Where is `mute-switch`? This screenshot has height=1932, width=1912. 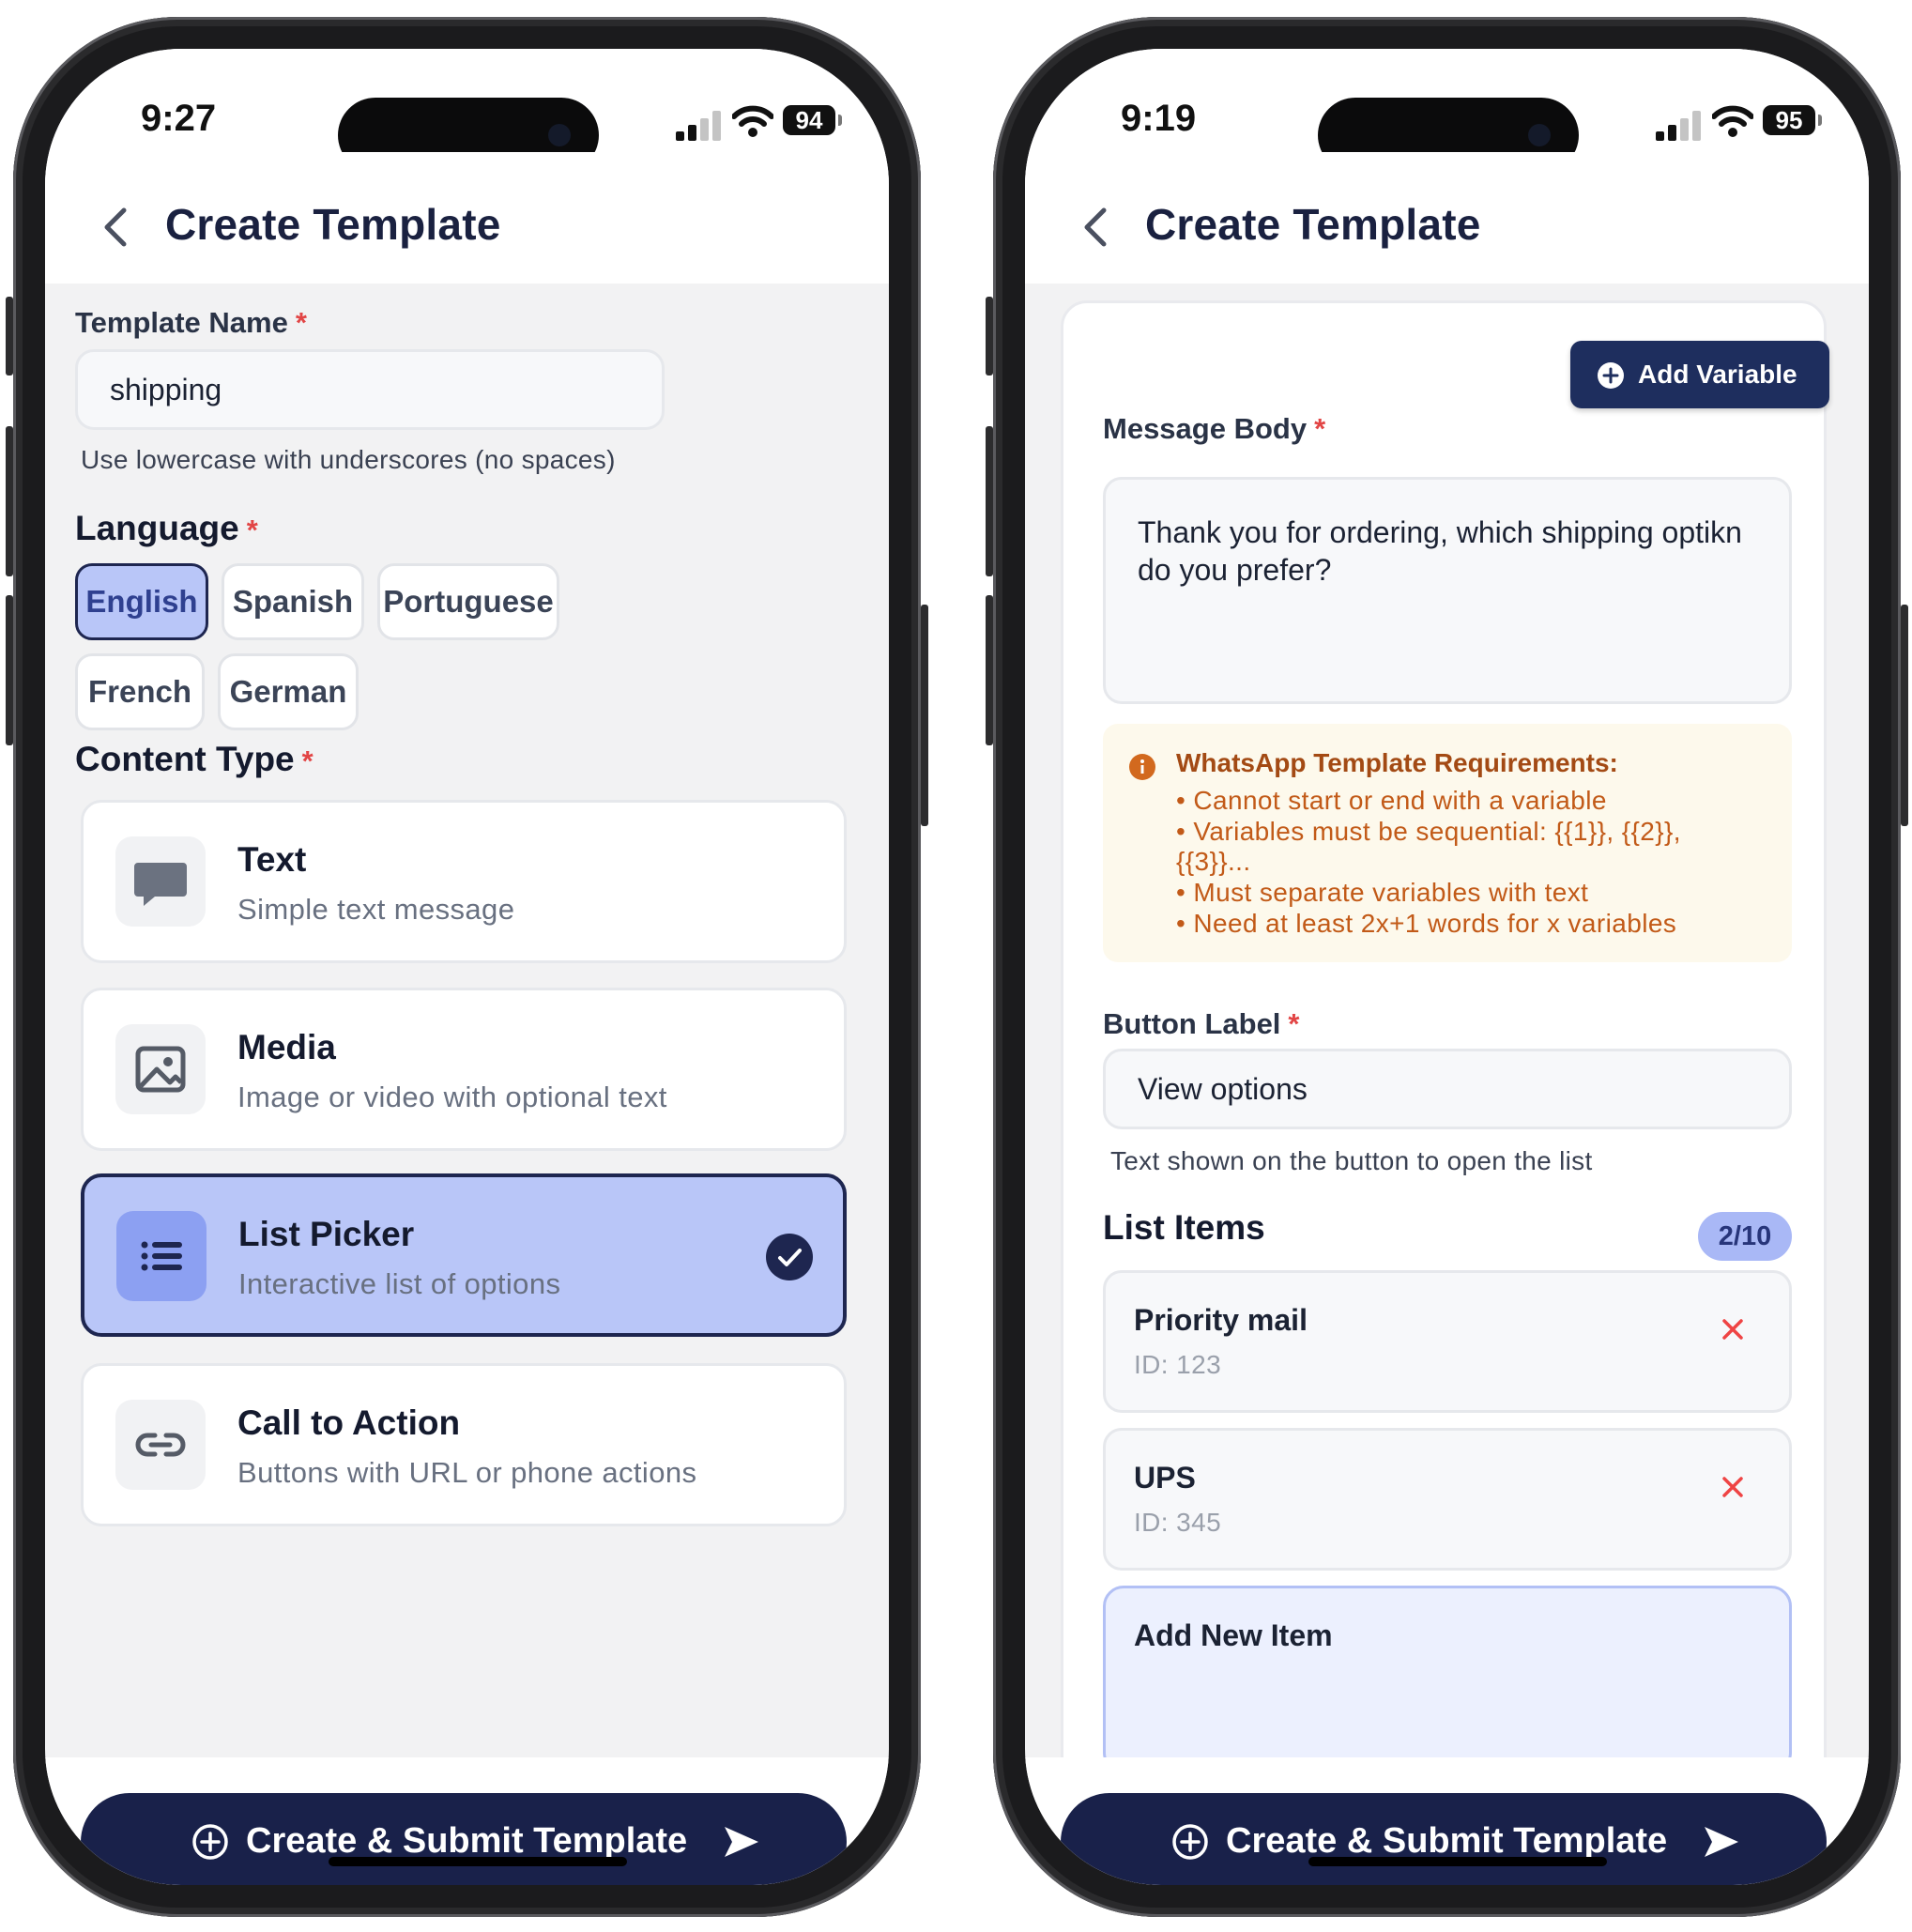
mute-switch is located at coordinates (989, 337).